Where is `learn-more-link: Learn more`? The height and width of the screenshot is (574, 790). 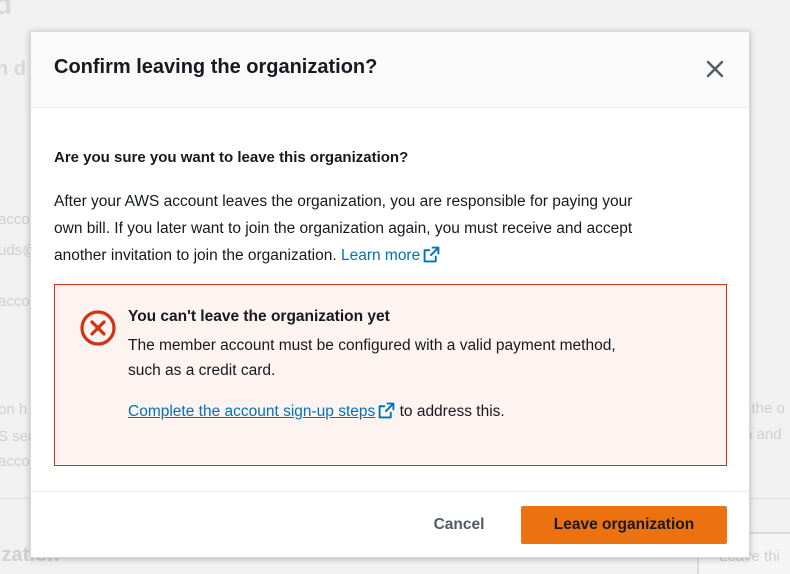 learn-more-link: Learn more is located at coordinates (390, 255).